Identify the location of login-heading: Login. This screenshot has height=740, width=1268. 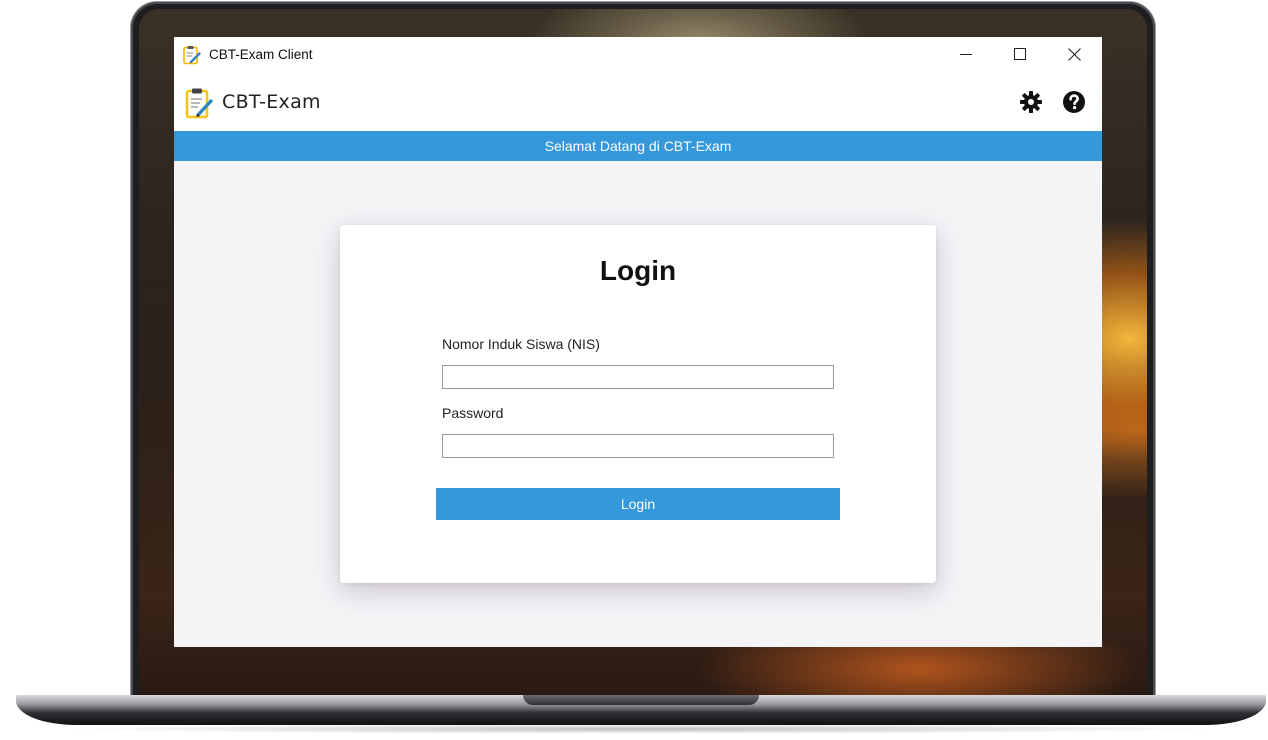
(638, 270).